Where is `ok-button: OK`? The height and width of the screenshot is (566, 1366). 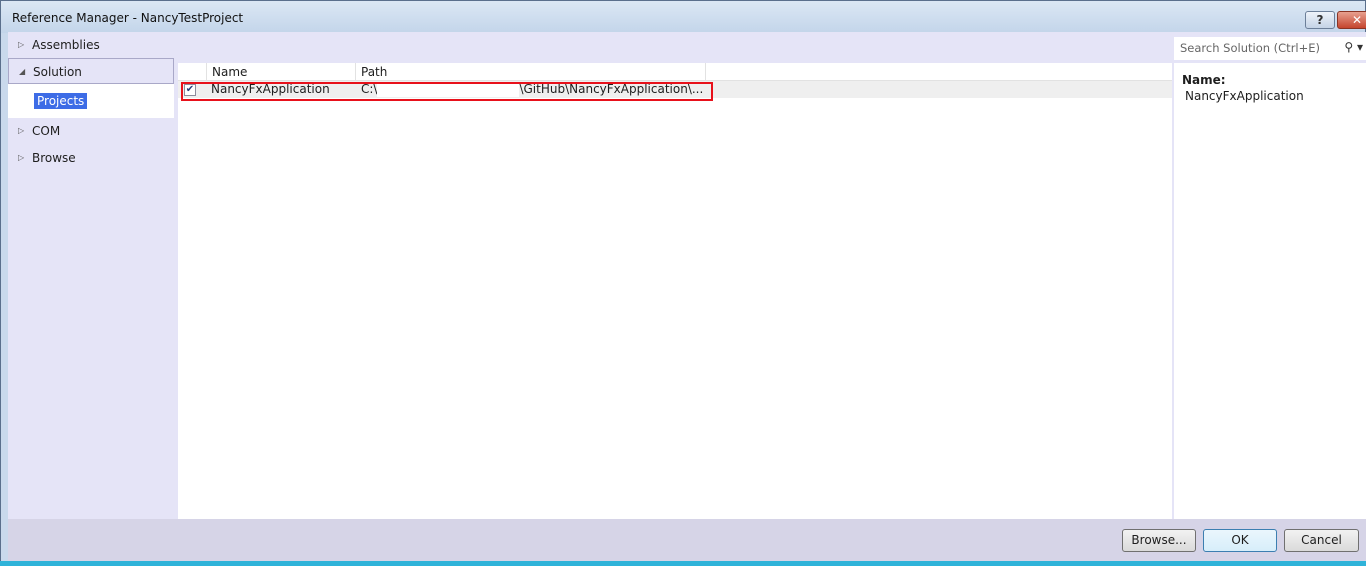
ok-button: OK is located at coordinates (1240, 540).